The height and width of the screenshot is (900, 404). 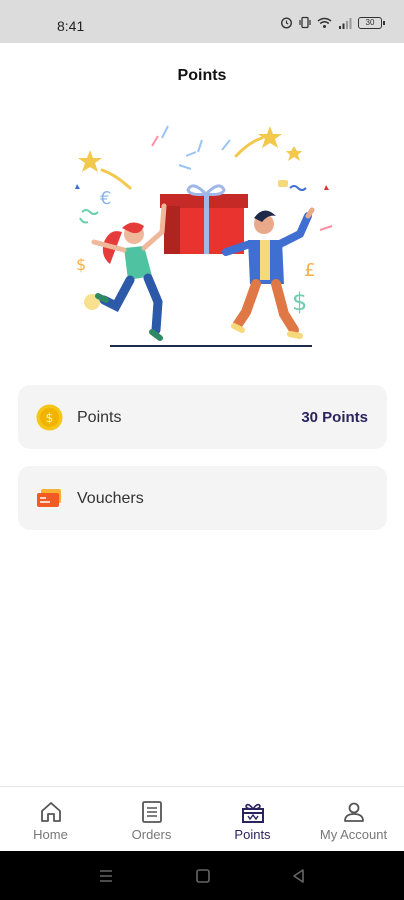 What do you see at coordinates (353, 834) in the screenshot?
I see `nav-label-my-account: My Account` at bounding box center [353, 834].